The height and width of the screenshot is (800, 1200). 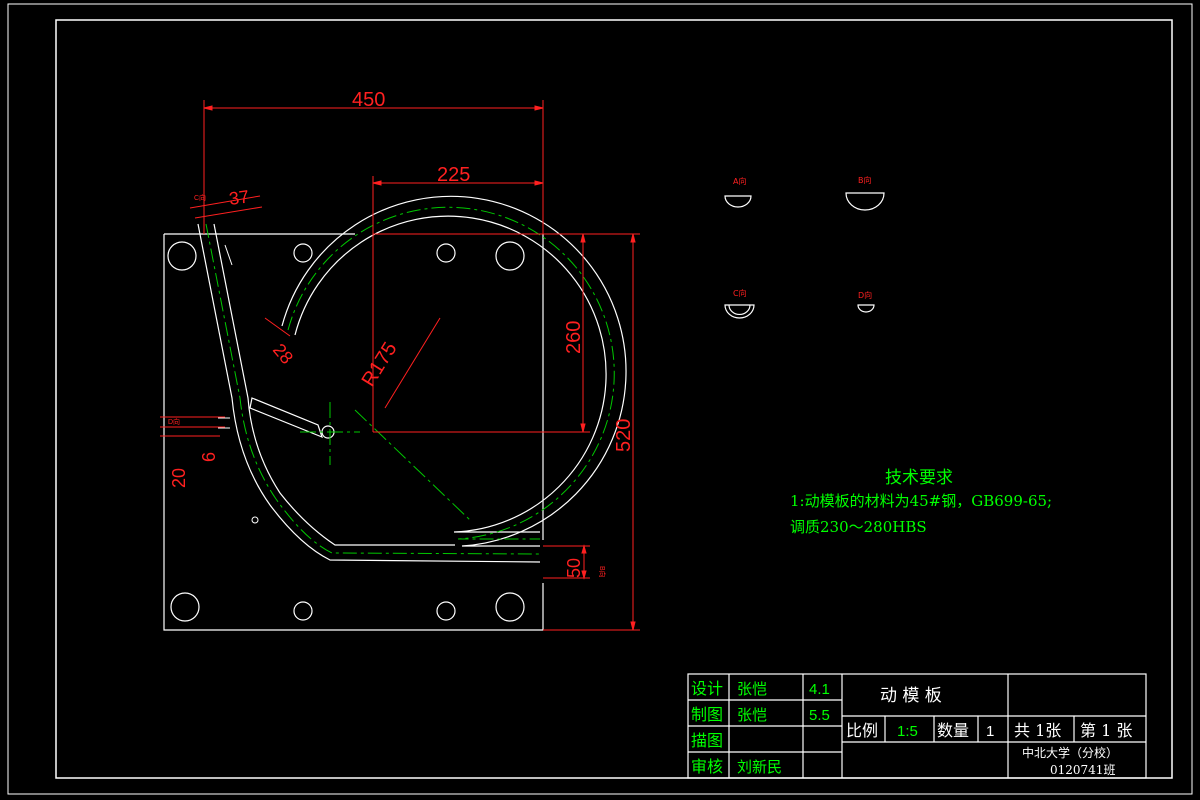 What do you see at coordinates (574, 337) in the screenshot?
I see `dim-text-260: 260` at bounding box center [574, 337].